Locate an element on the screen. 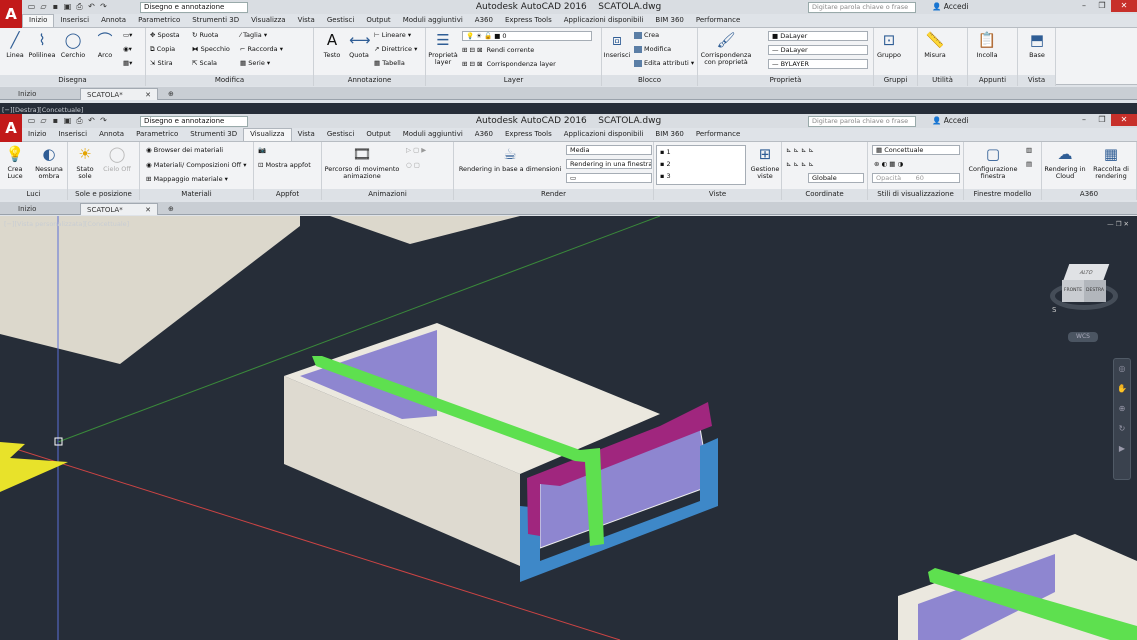 This screenshot has width=1137, height=640. line-button: ╱ Linea is located at coordinates (15, 44).